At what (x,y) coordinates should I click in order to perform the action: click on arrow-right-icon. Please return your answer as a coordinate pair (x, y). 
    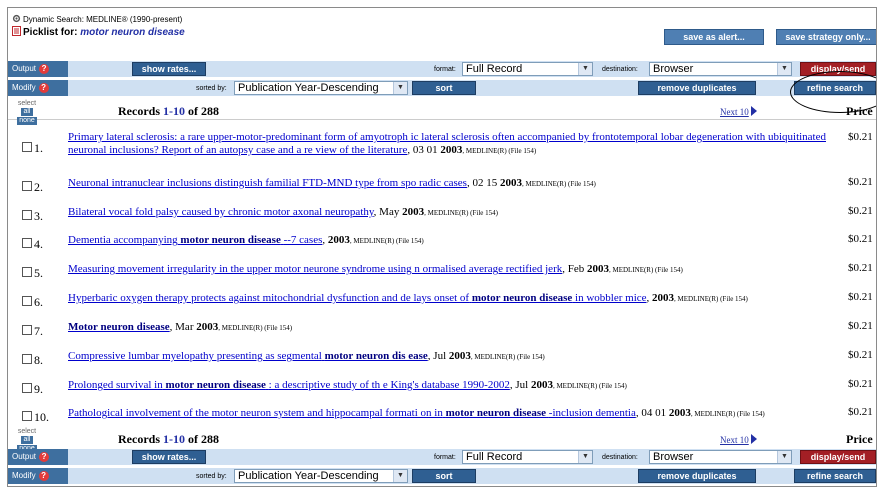
    Looking at the image, I should click on (753, 111).